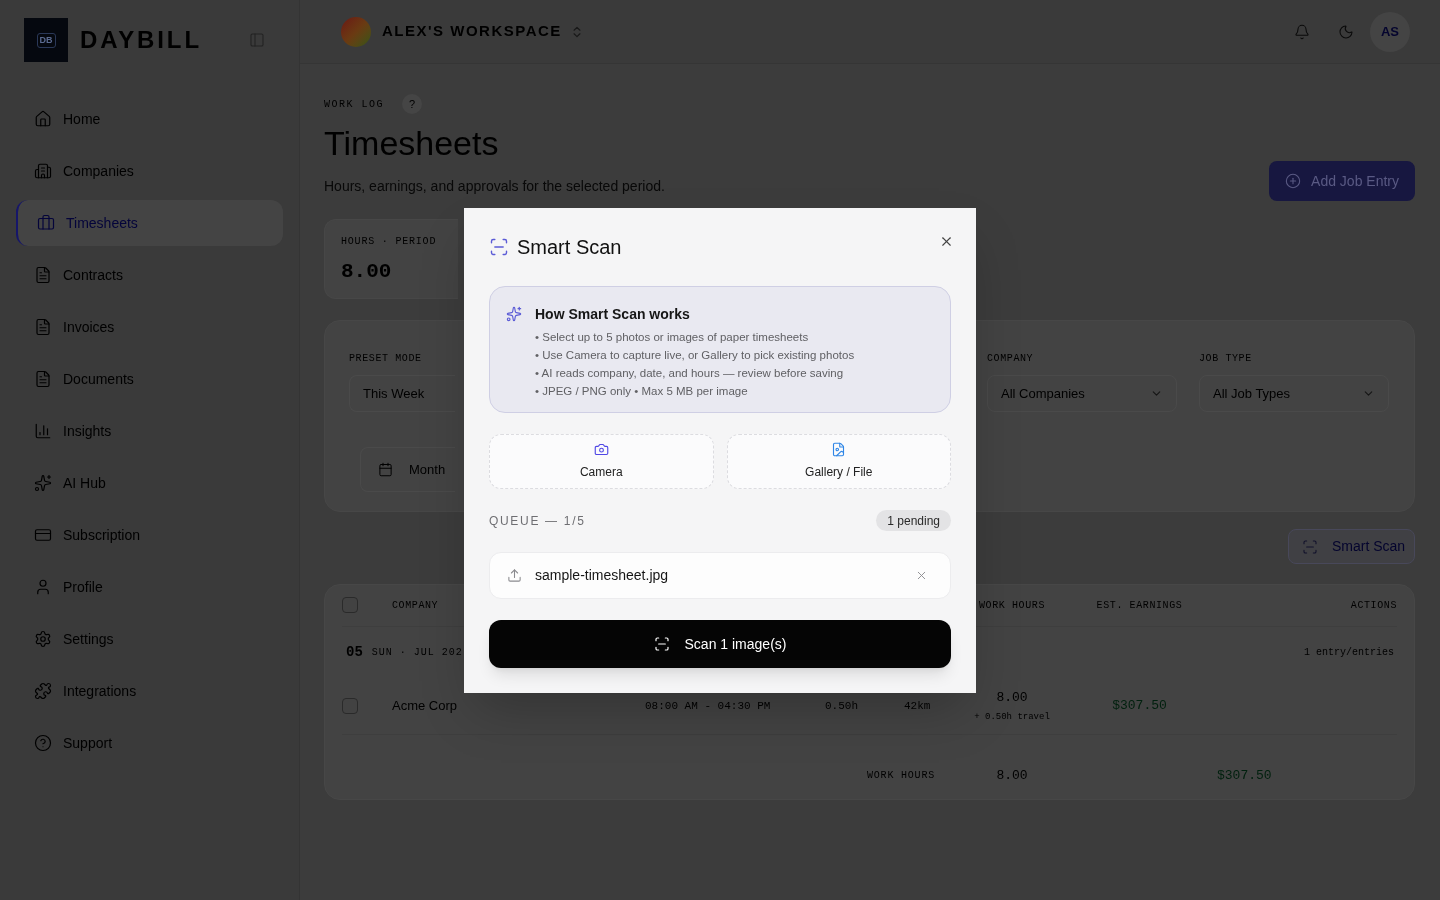  Describe the element at coordinates (43, 743) in the screenshot. I see `help-icon` at that location.